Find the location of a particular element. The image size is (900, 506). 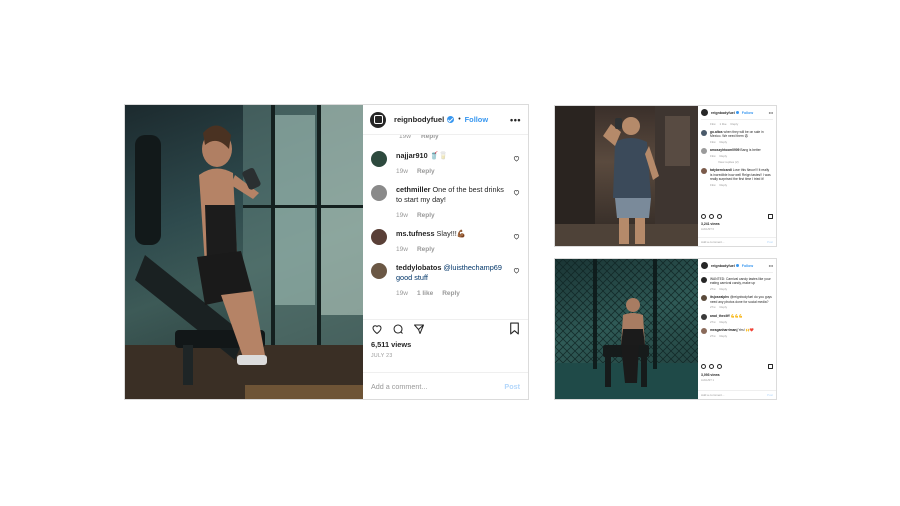

commenter-username: amoszyhtoom0909 is located at coordinates (725, 150).